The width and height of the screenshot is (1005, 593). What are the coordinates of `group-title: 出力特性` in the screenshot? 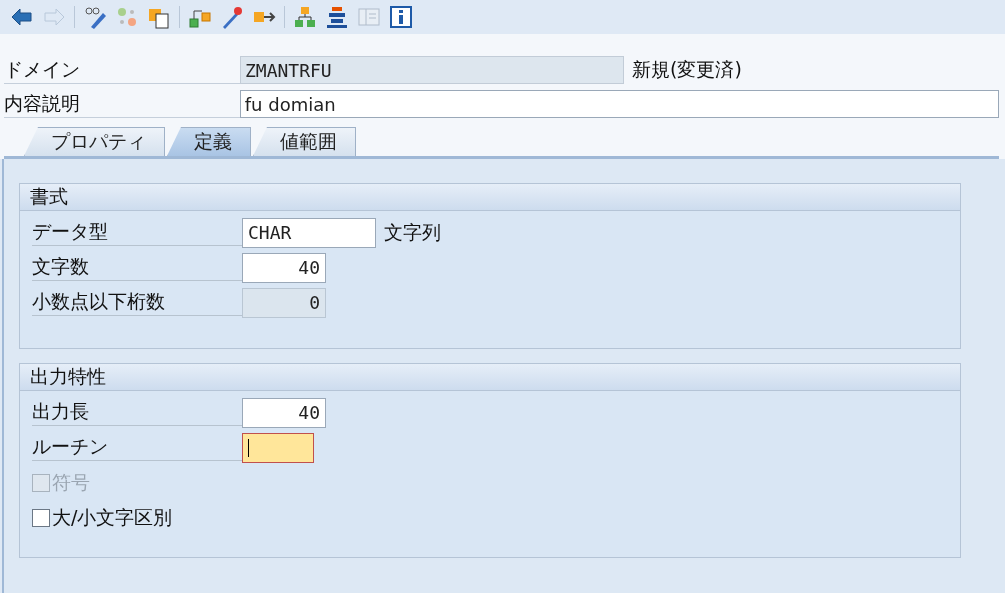 It's located at (490, 377).